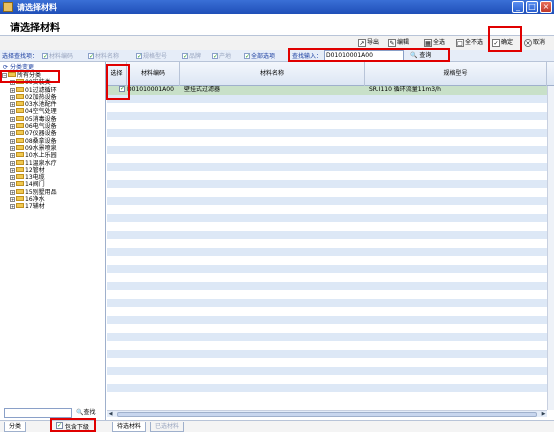  I want to click on tree-root: − 所有分类, so click(53, 75).